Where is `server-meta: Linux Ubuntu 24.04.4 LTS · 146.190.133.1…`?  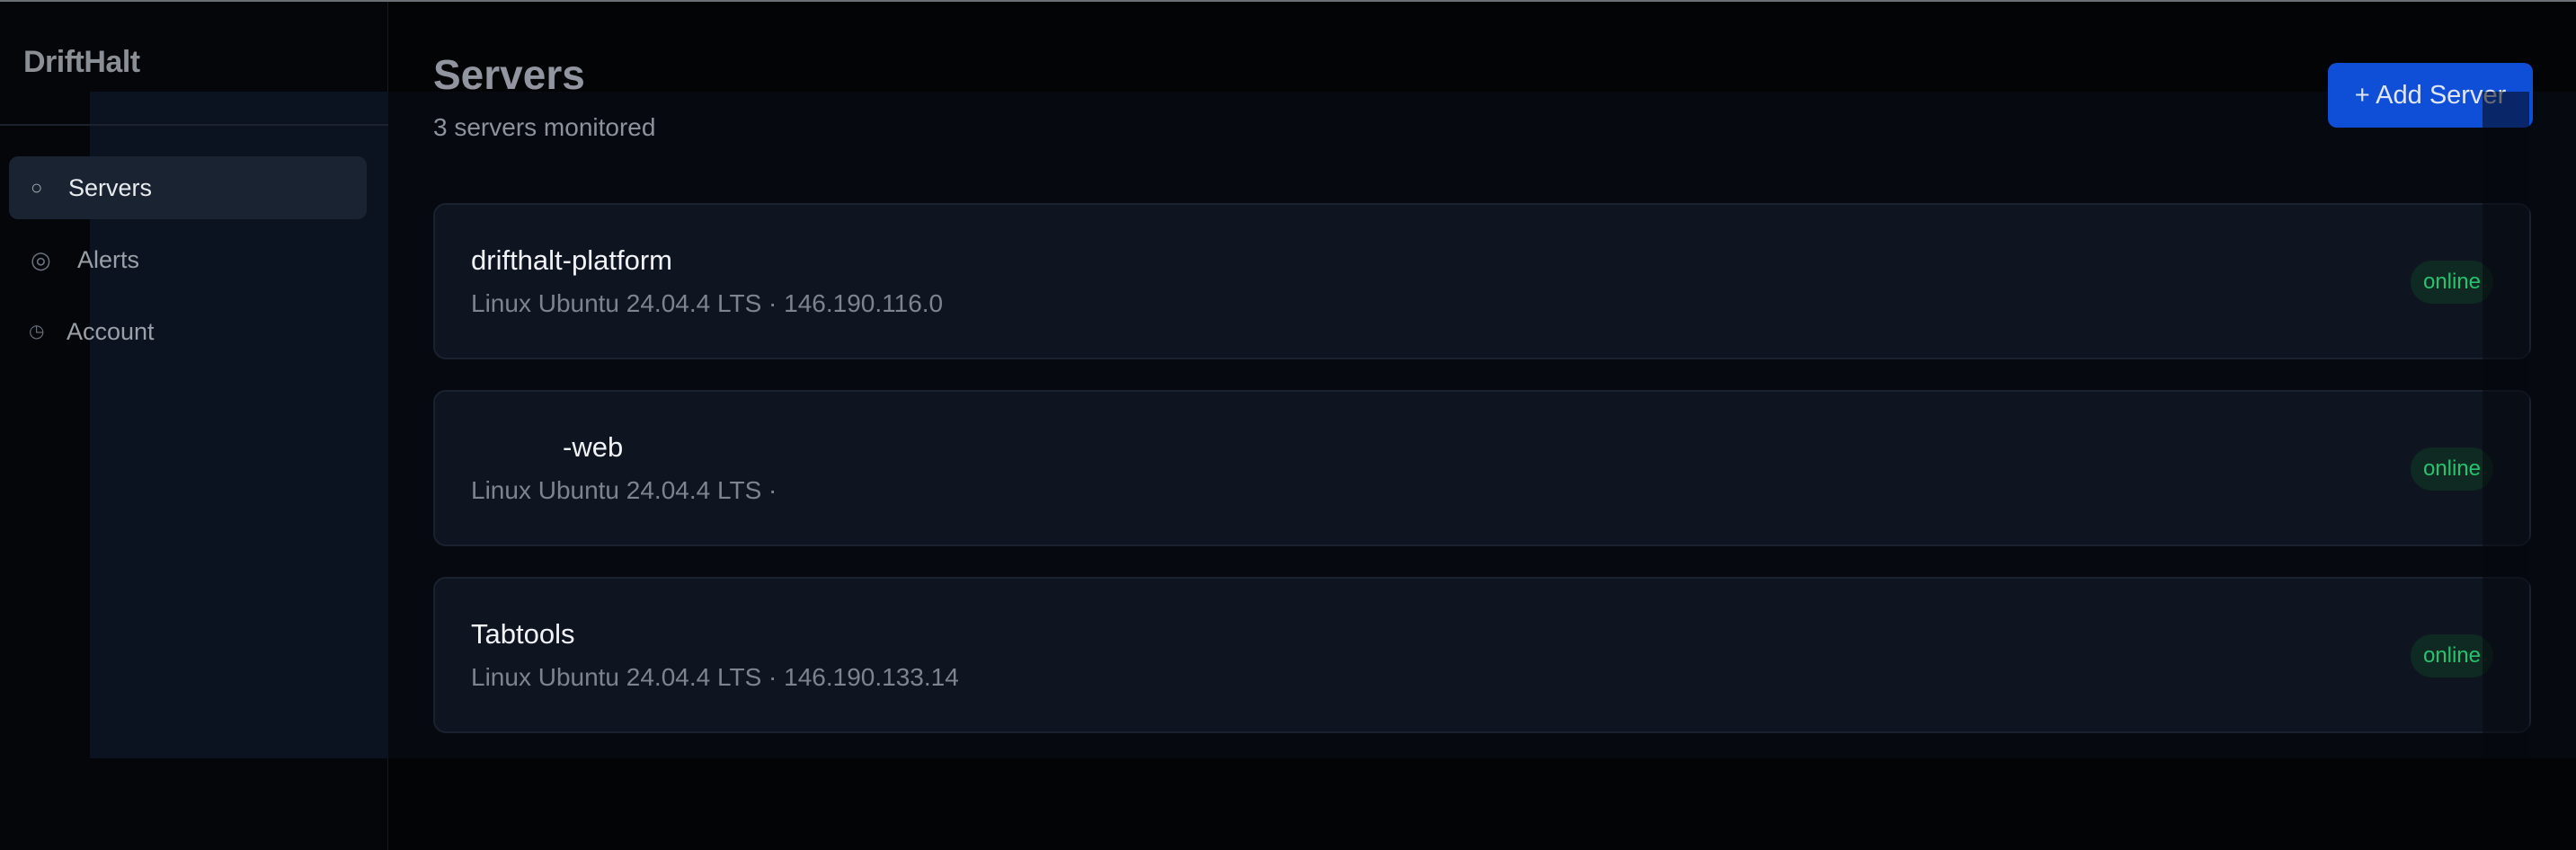 server-meta: Linux Ubuntu 24.04.4 LTS · 146.190.133.1… is located at coordinates (715, 677).